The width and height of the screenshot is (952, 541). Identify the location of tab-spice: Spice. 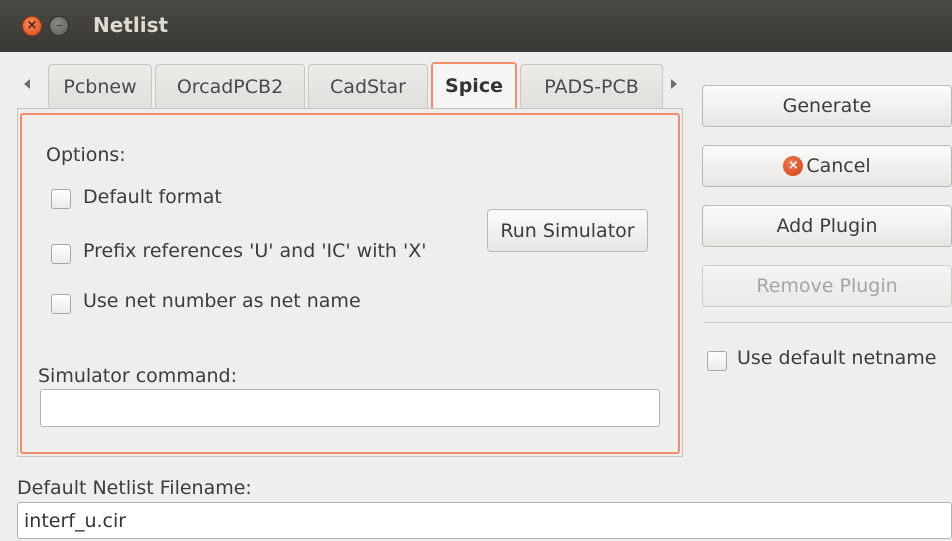
(474, 85).